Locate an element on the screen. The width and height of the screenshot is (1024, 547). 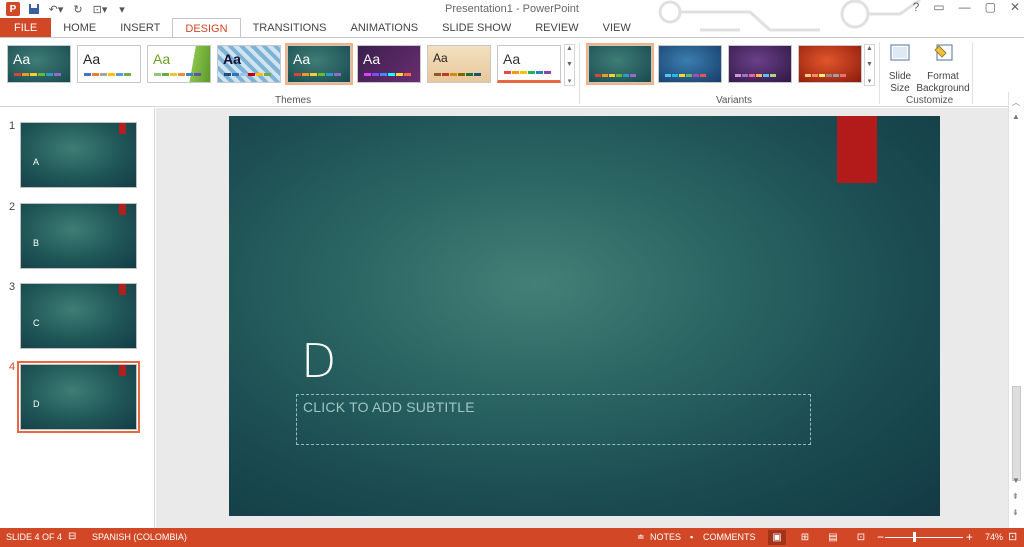
slide-thumbnail-2: B is located at coordinates (78, 236).